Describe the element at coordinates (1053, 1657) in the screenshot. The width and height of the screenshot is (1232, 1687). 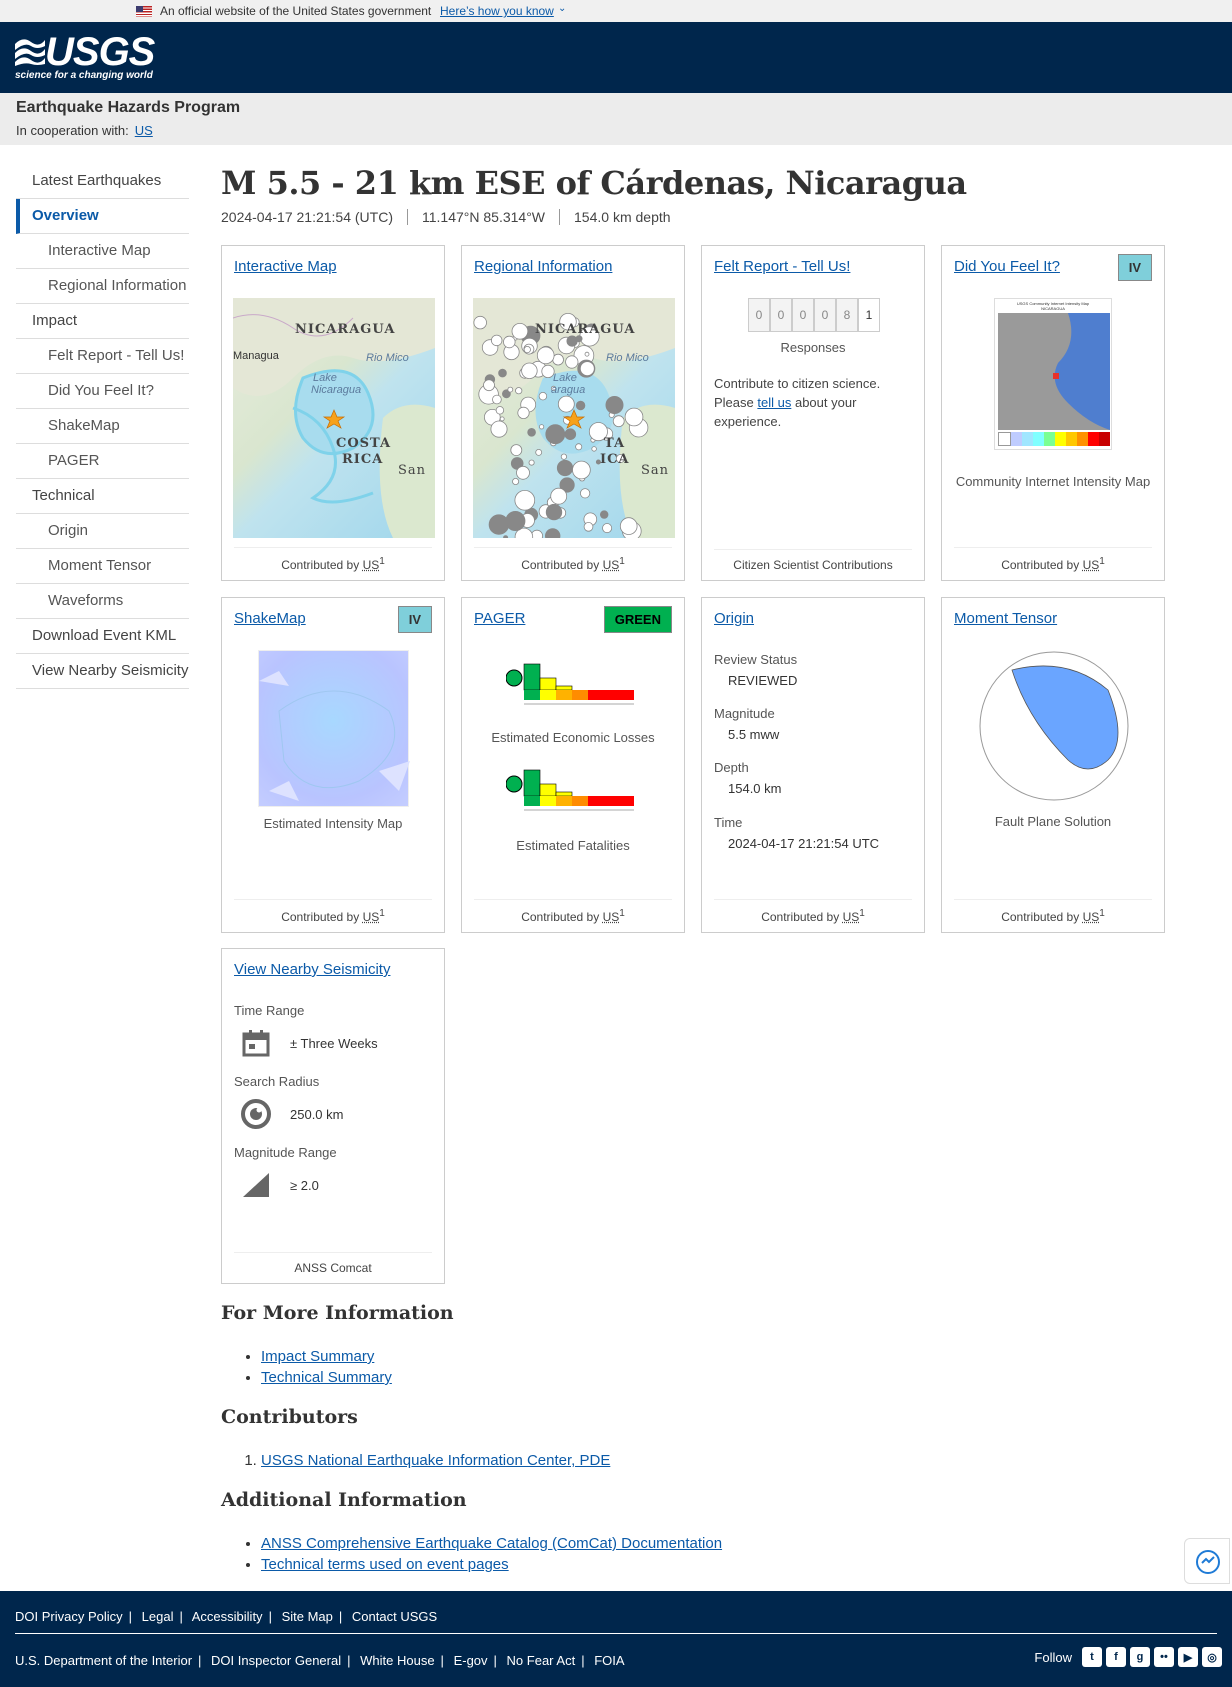
I see `follow-label: Follow` at that location.